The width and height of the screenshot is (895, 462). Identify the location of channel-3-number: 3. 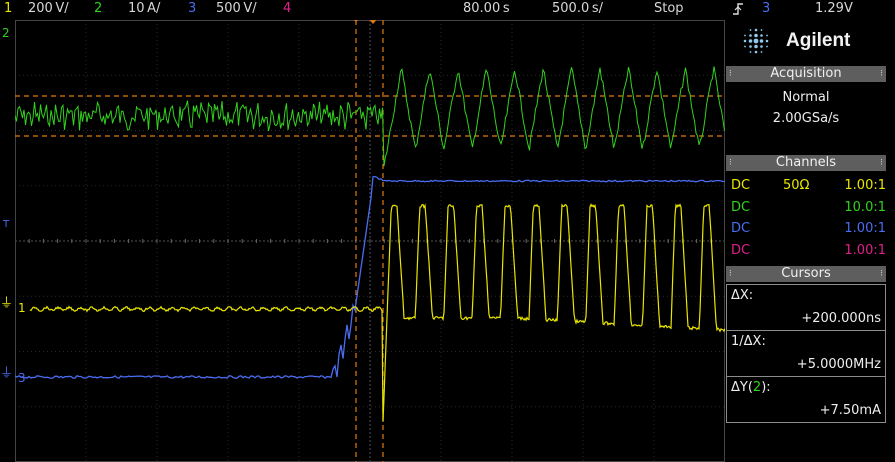
(192, 9).